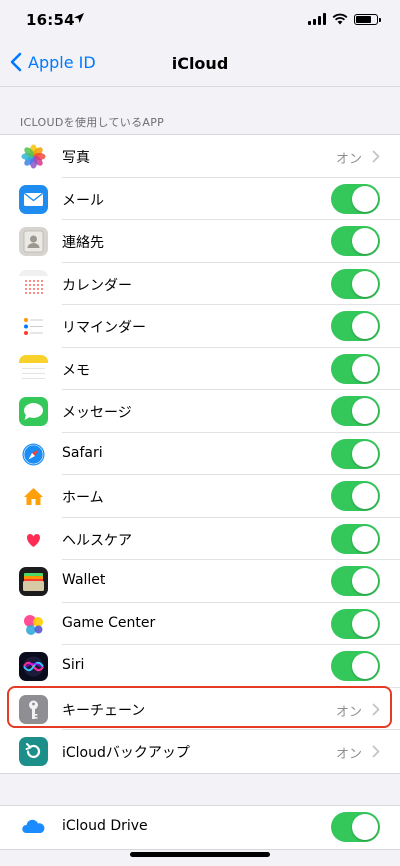  Describe the element at coordinates (92, 122) in the screenshot. I see `section-header: ICLOUDを使用しているAPP` at that location.